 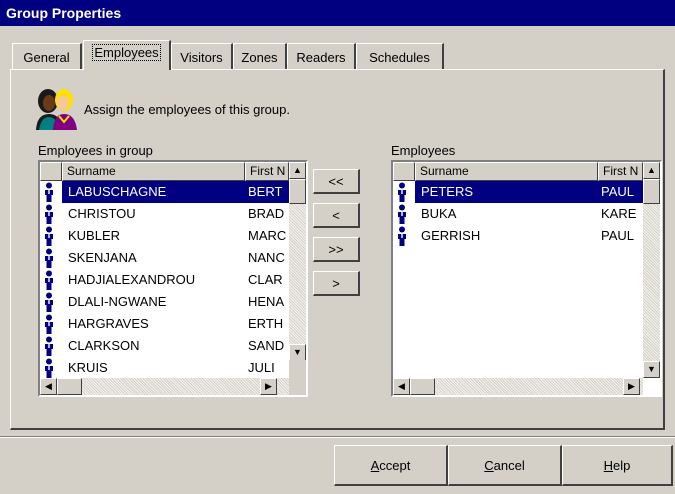 I want to click on tab-general-label: General, so click(x=46, y=57).